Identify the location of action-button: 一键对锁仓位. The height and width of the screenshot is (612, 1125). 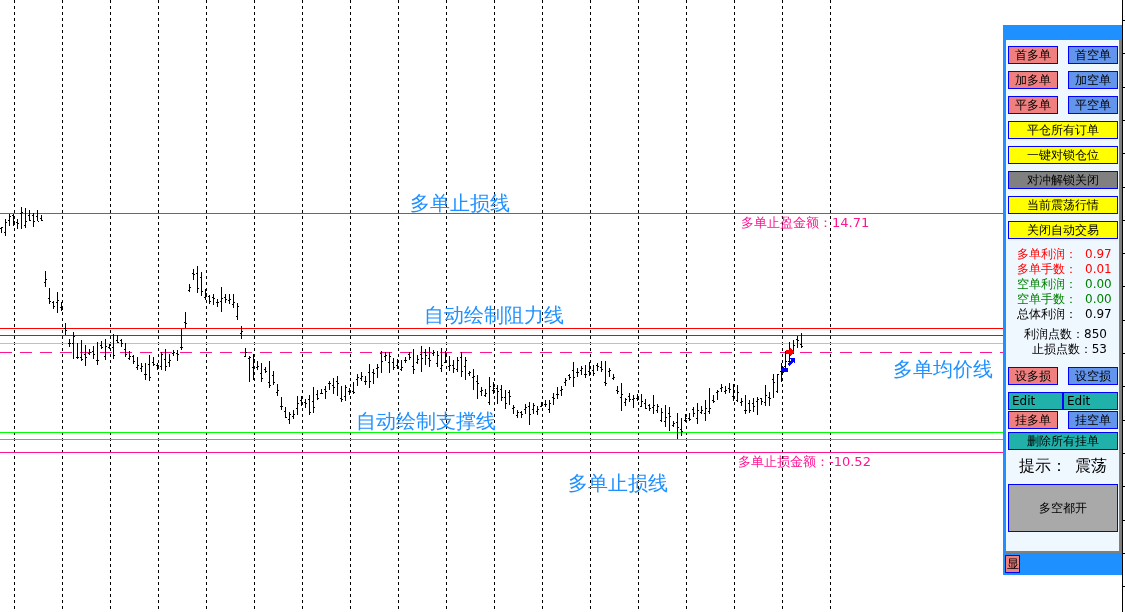
(1063, 155).